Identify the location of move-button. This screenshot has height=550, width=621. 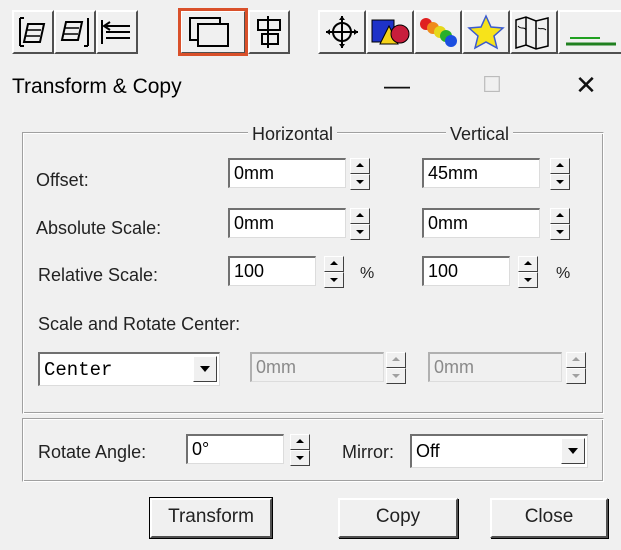
(342, 32).